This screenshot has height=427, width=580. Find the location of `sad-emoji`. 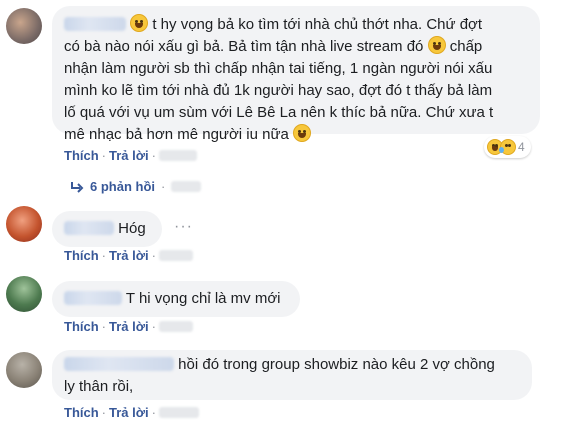

sad-emoji is located at coordinates (507, 147).